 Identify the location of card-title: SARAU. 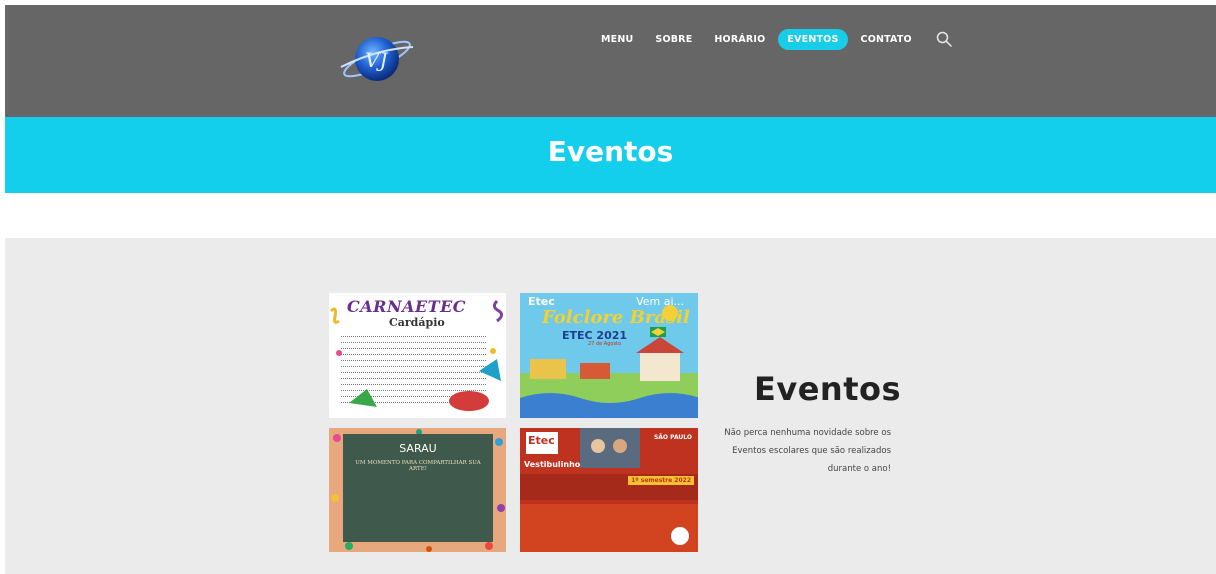
(418, 448).